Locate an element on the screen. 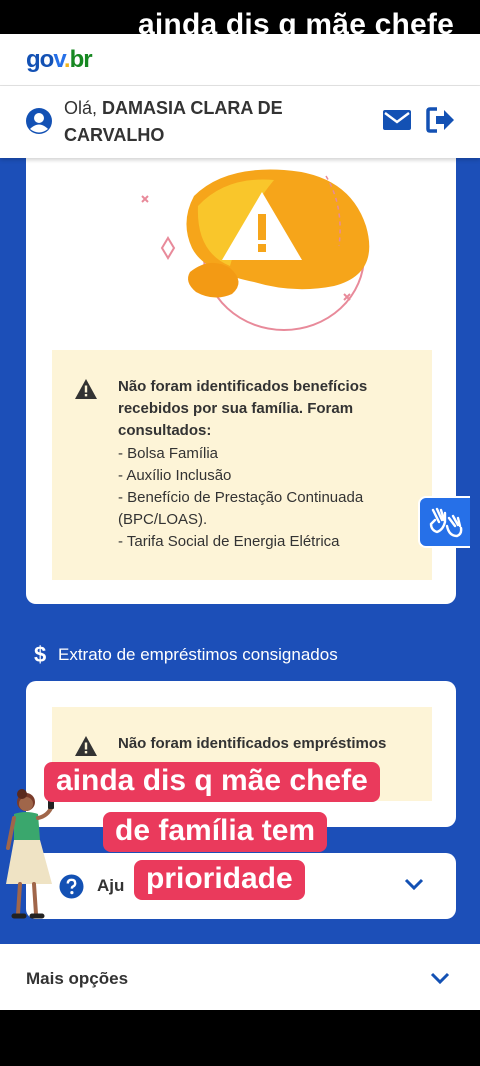 The height and width of the screenshot is (1066, 480). sign-language-hands-icon is located at coordinates (446, 522).